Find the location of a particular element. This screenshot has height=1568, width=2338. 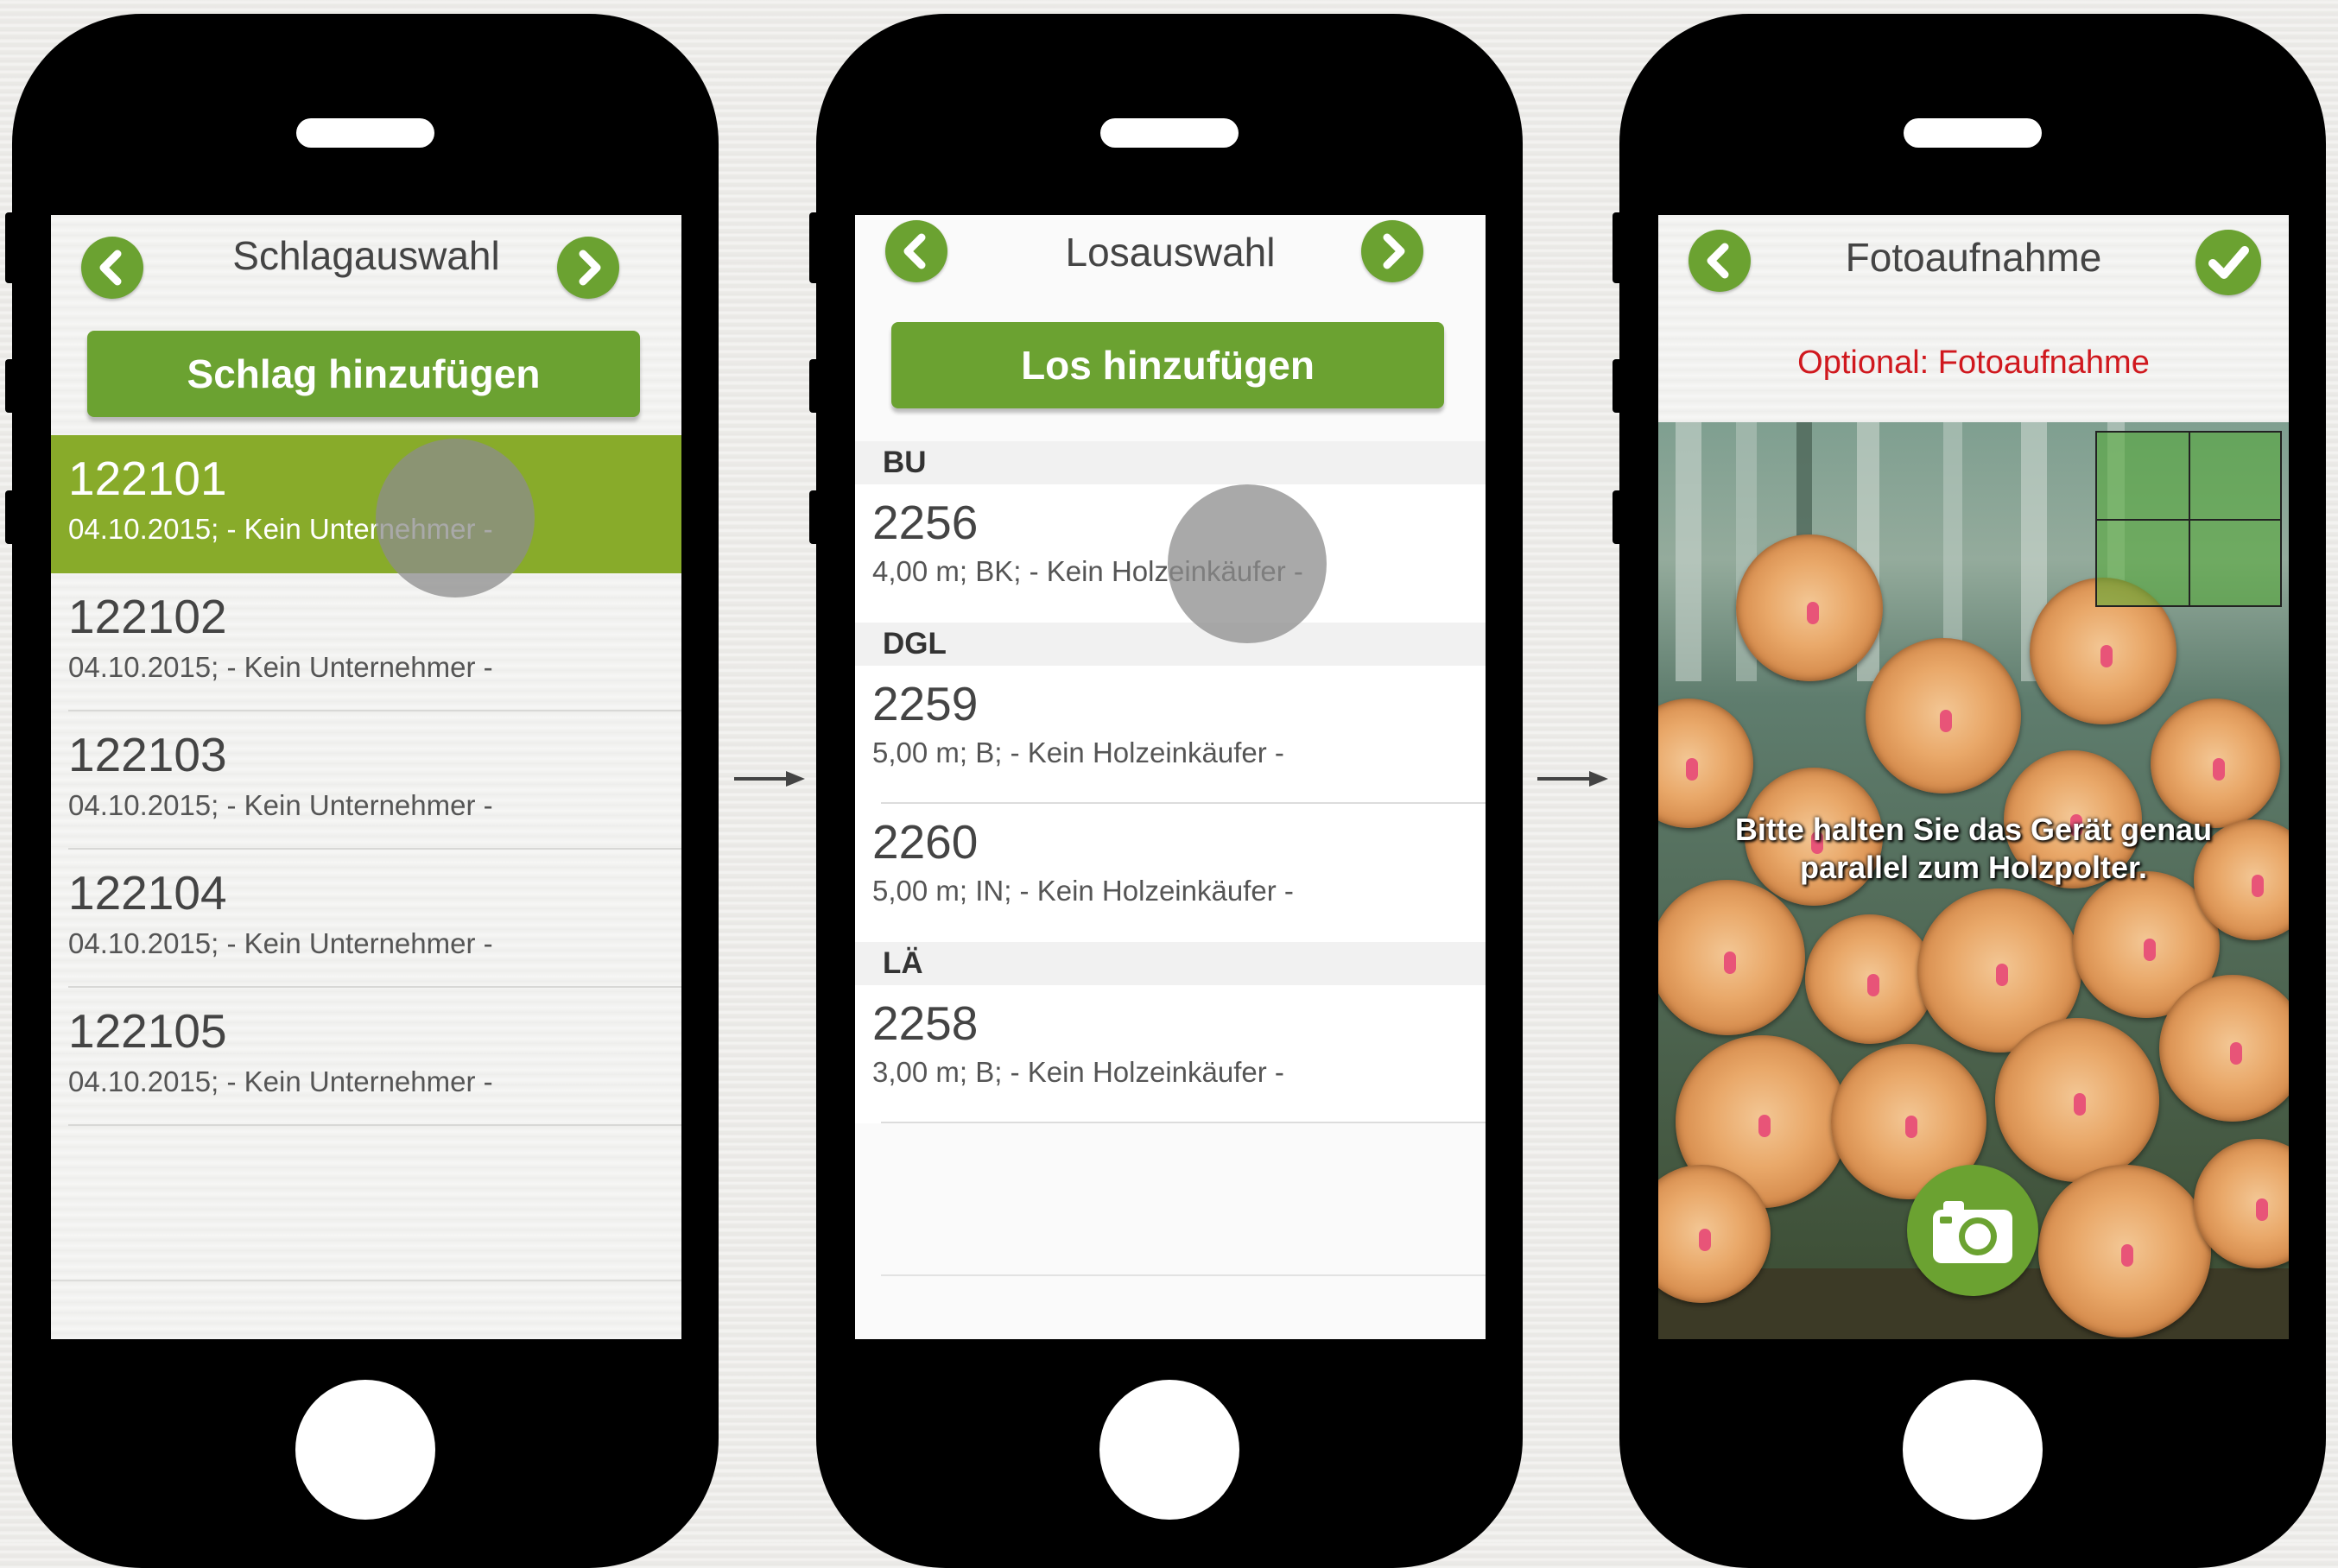

section-header: DGL is located at coordinates (1170, 644).